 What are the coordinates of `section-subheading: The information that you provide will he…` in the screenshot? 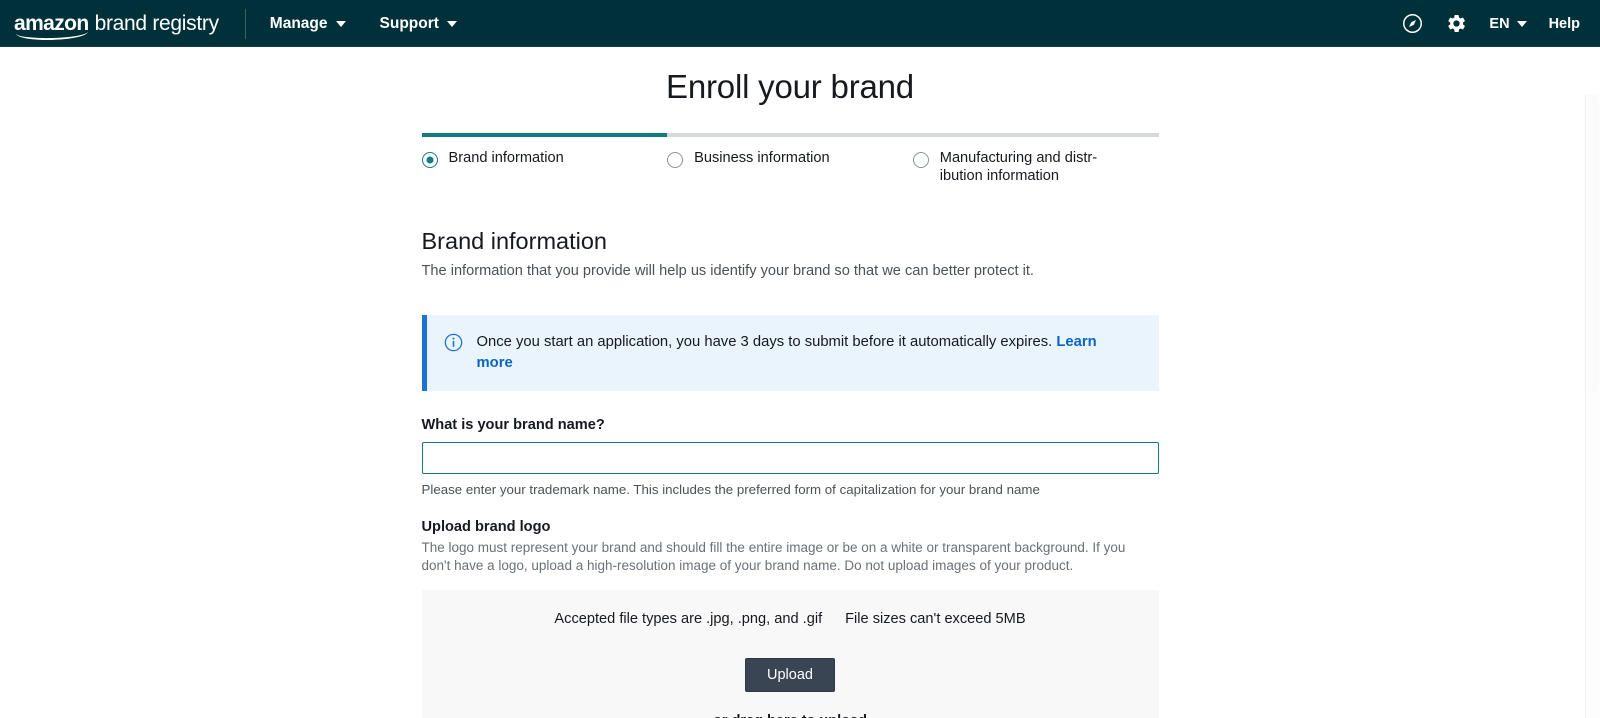 It's located at (727, 270).